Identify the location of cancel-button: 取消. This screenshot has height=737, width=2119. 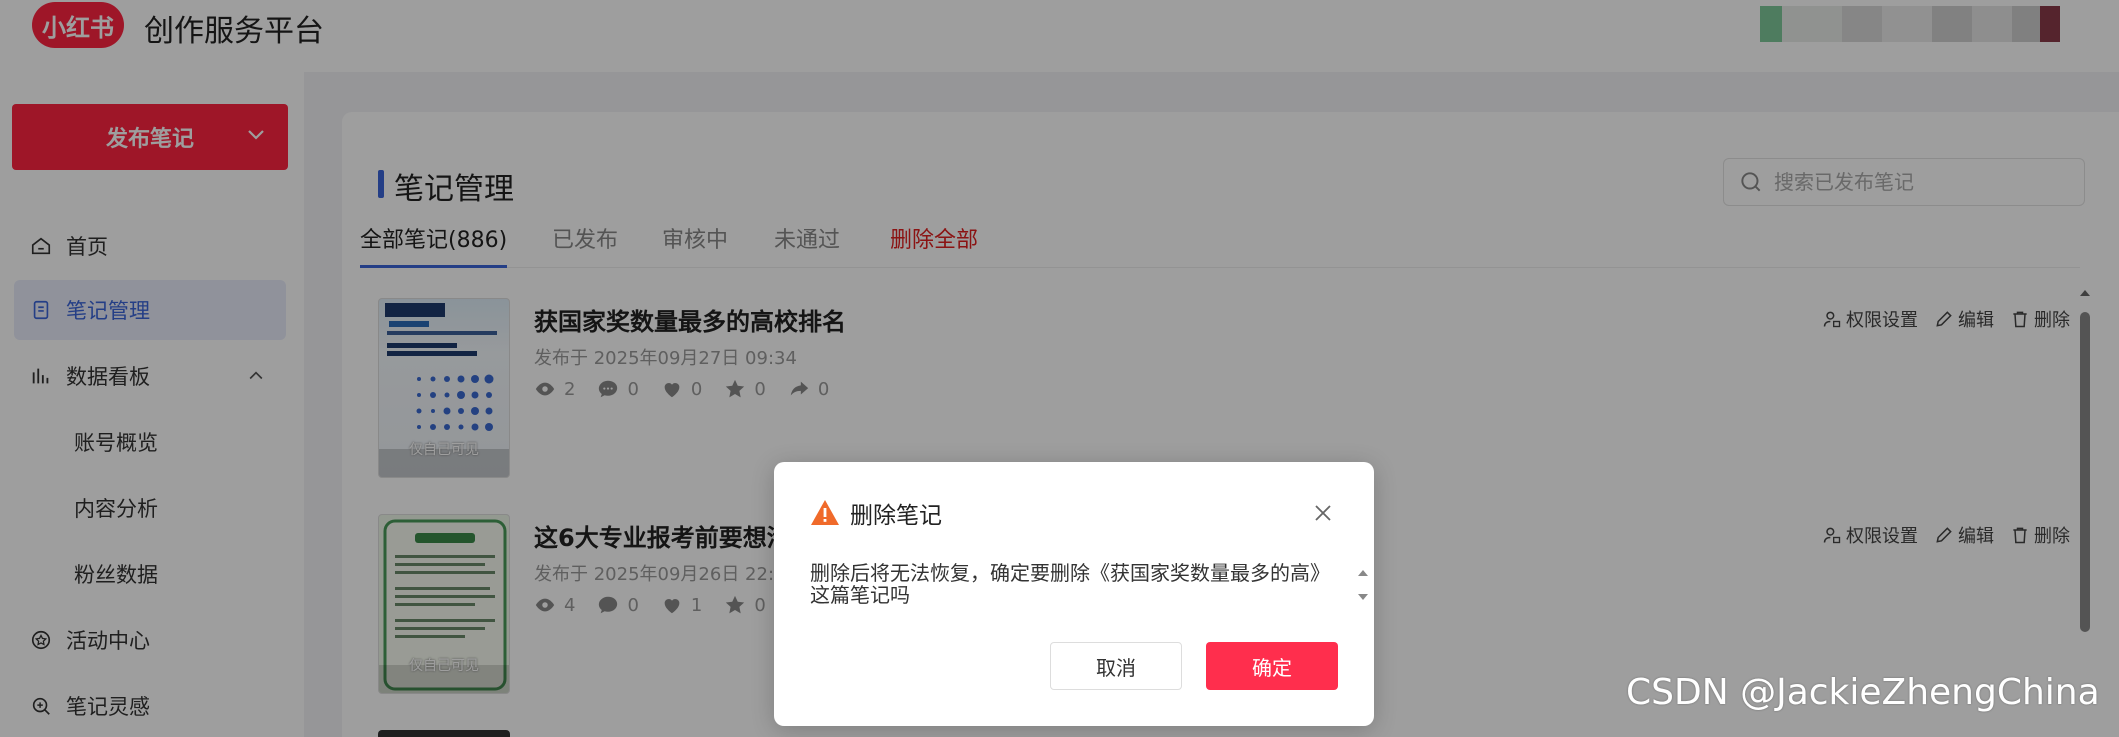
(1116, 666).